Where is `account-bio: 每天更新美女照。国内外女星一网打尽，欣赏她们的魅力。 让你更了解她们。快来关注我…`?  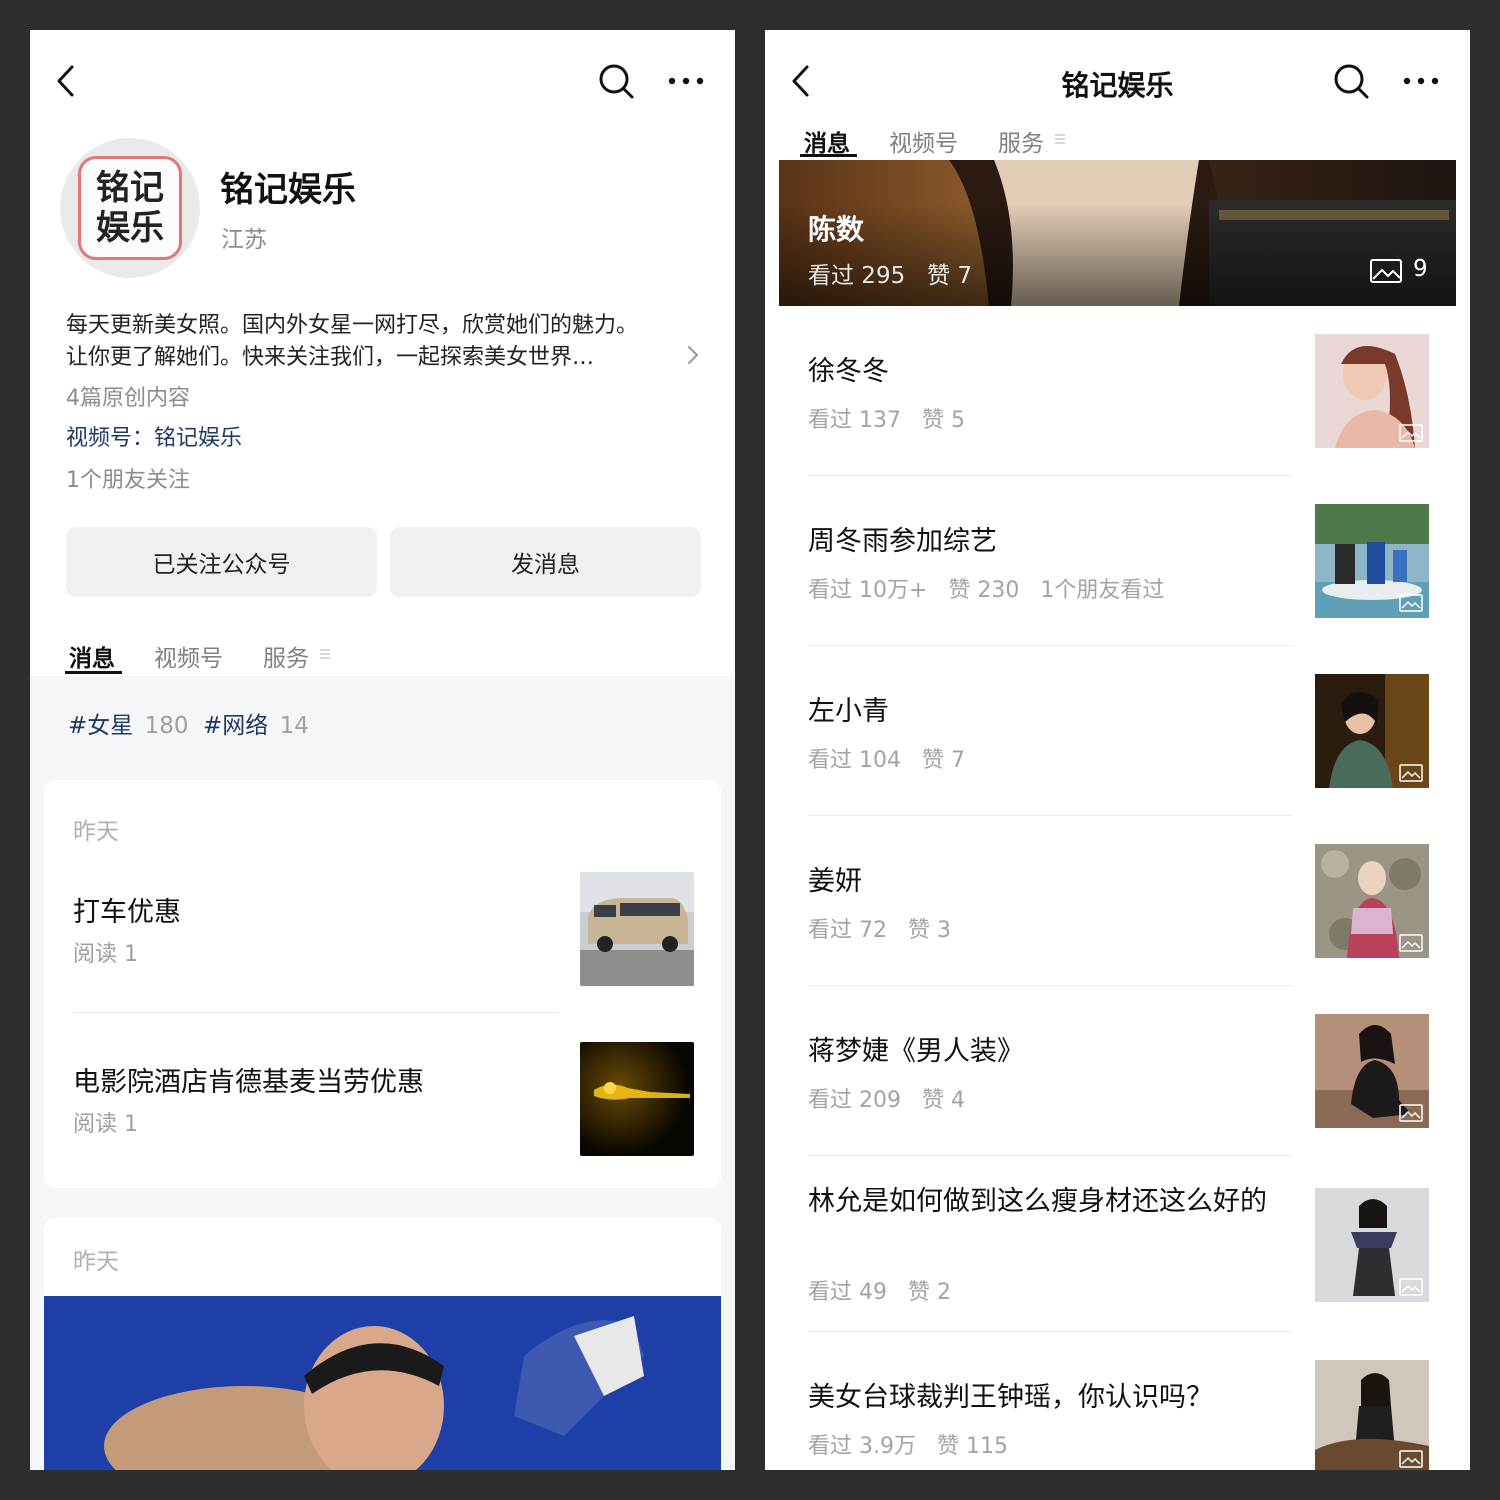
account-bio: 每天更新美女照。国内外女星一网打尽，欣赏她们的魅力。 让你更了解她们。快来关注我… is located at coordinates (381, 342).